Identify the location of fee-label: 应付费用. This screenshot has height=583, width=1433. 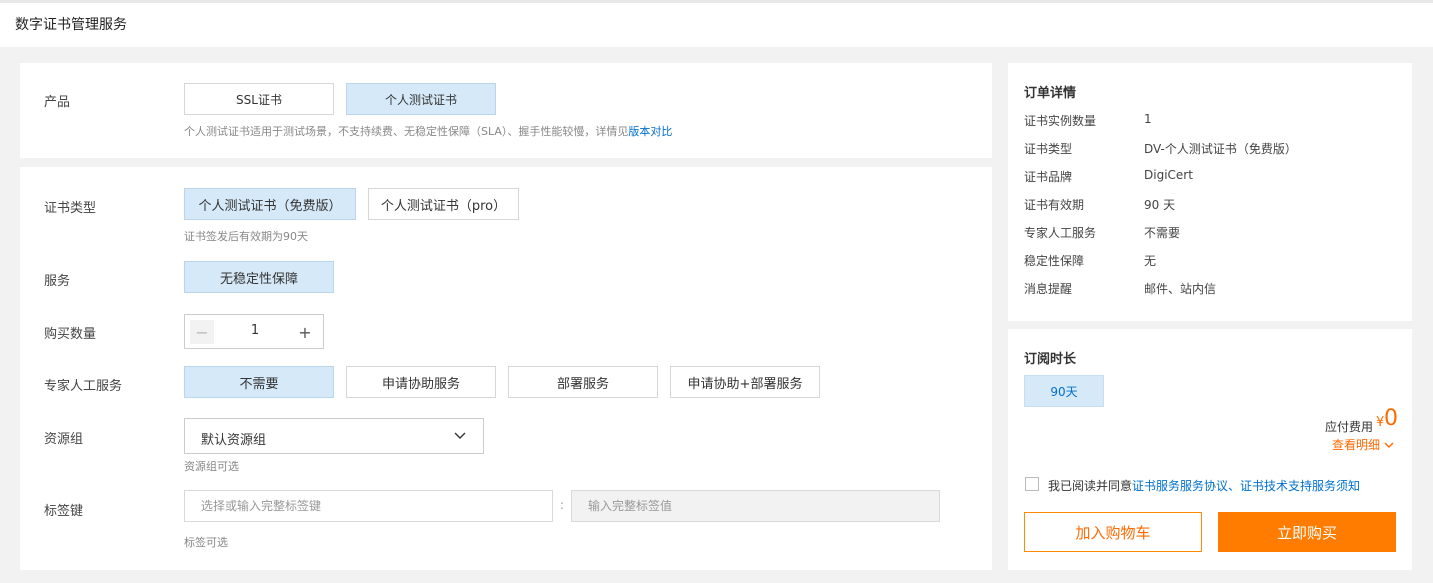
(1349, 427).